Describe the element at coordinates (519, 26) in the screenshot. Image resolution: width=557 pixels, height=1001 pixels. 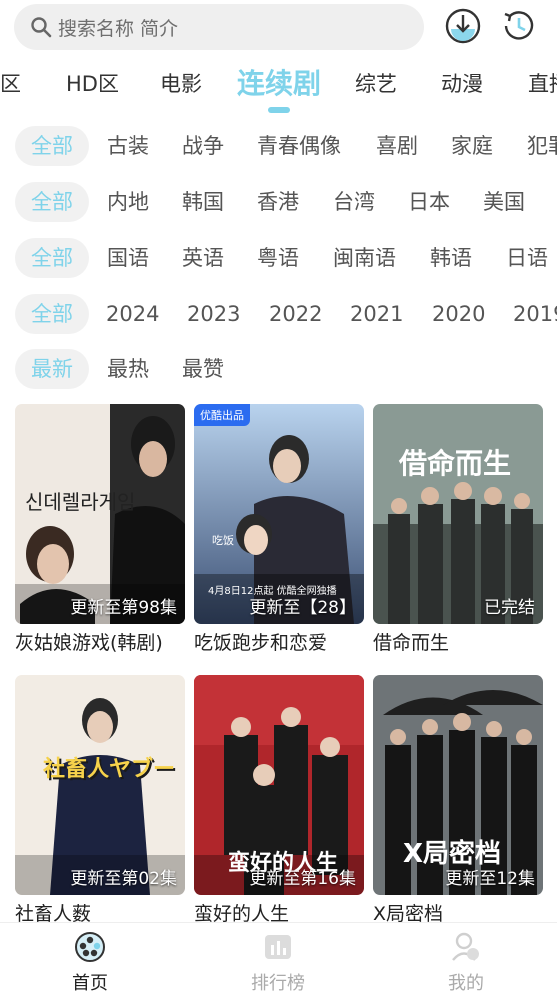
I see `history-icon` at that location.